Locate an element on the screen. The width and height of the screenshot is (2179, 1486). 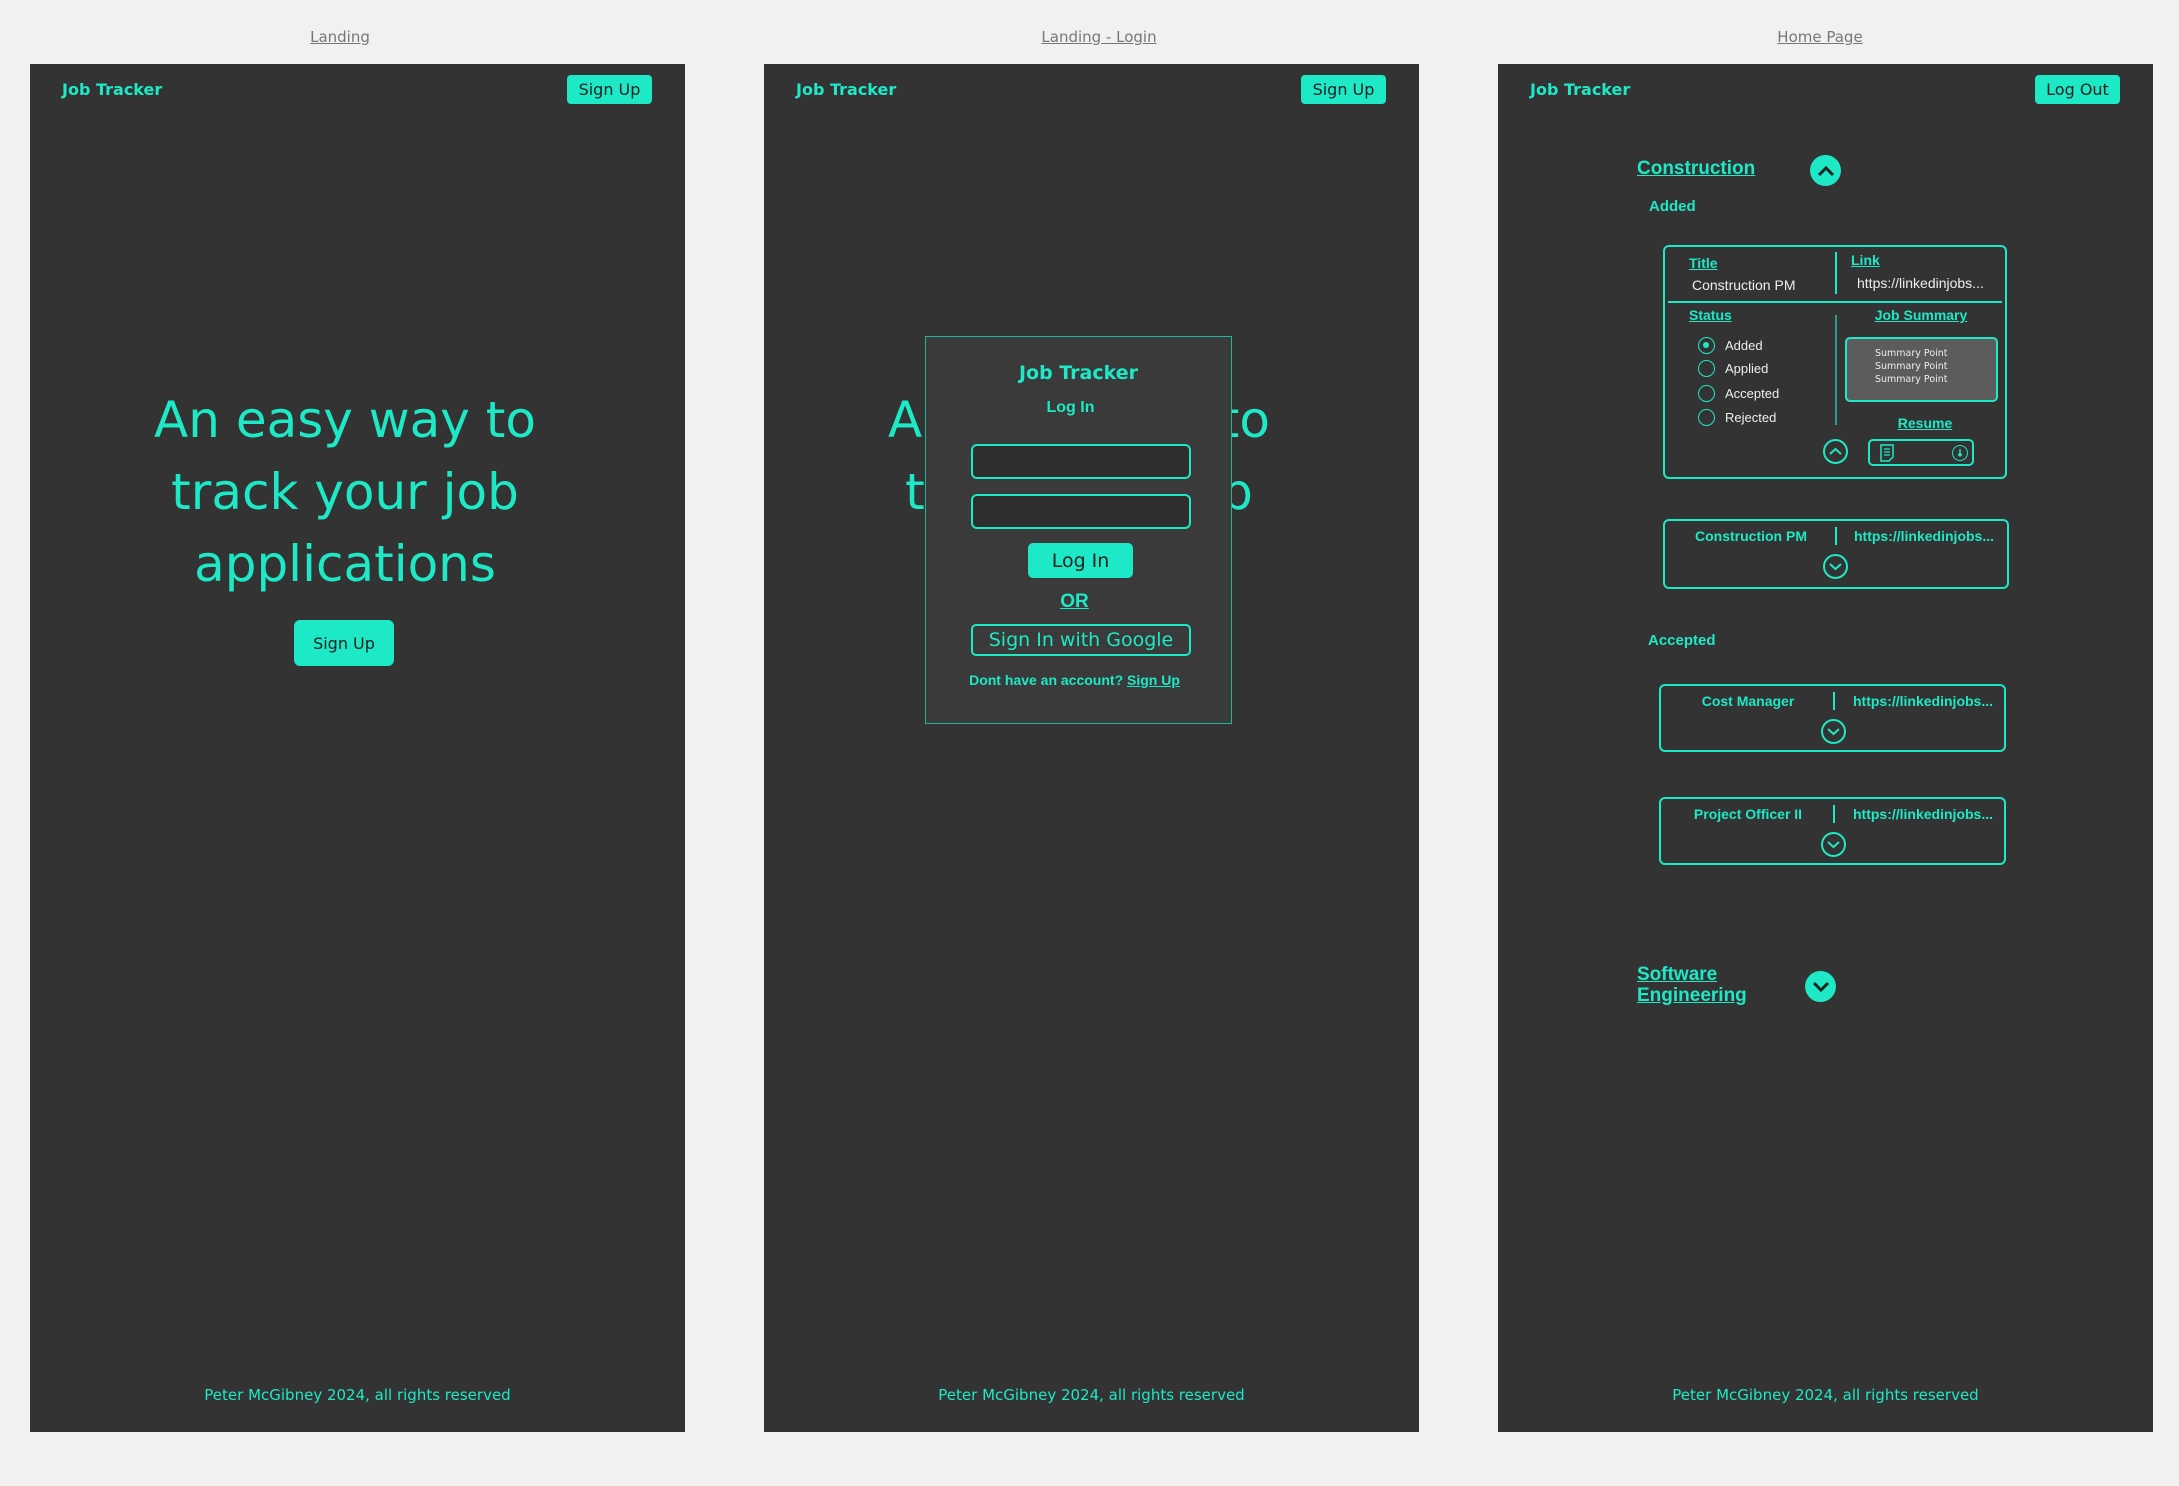
signup-prompt-text: Dont have an account? is located at coordinates (1046, 680).